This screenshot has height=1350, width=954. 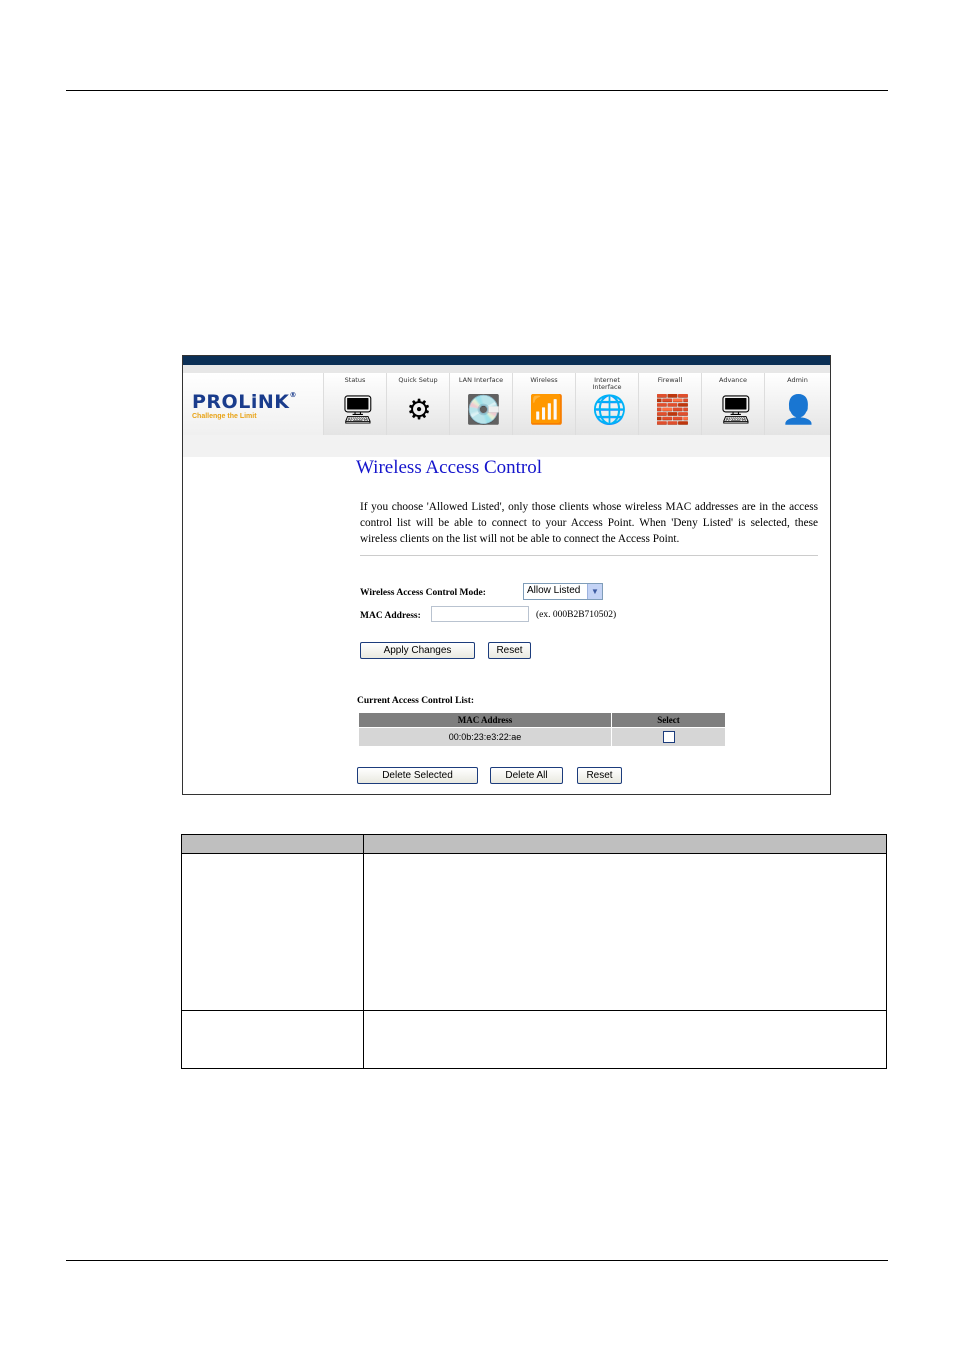 What do you see at coordinates (423, 593) in the screenshot?
I see `mode-label: Wireless Access Control Mode:` at bounding box center [423, 593].